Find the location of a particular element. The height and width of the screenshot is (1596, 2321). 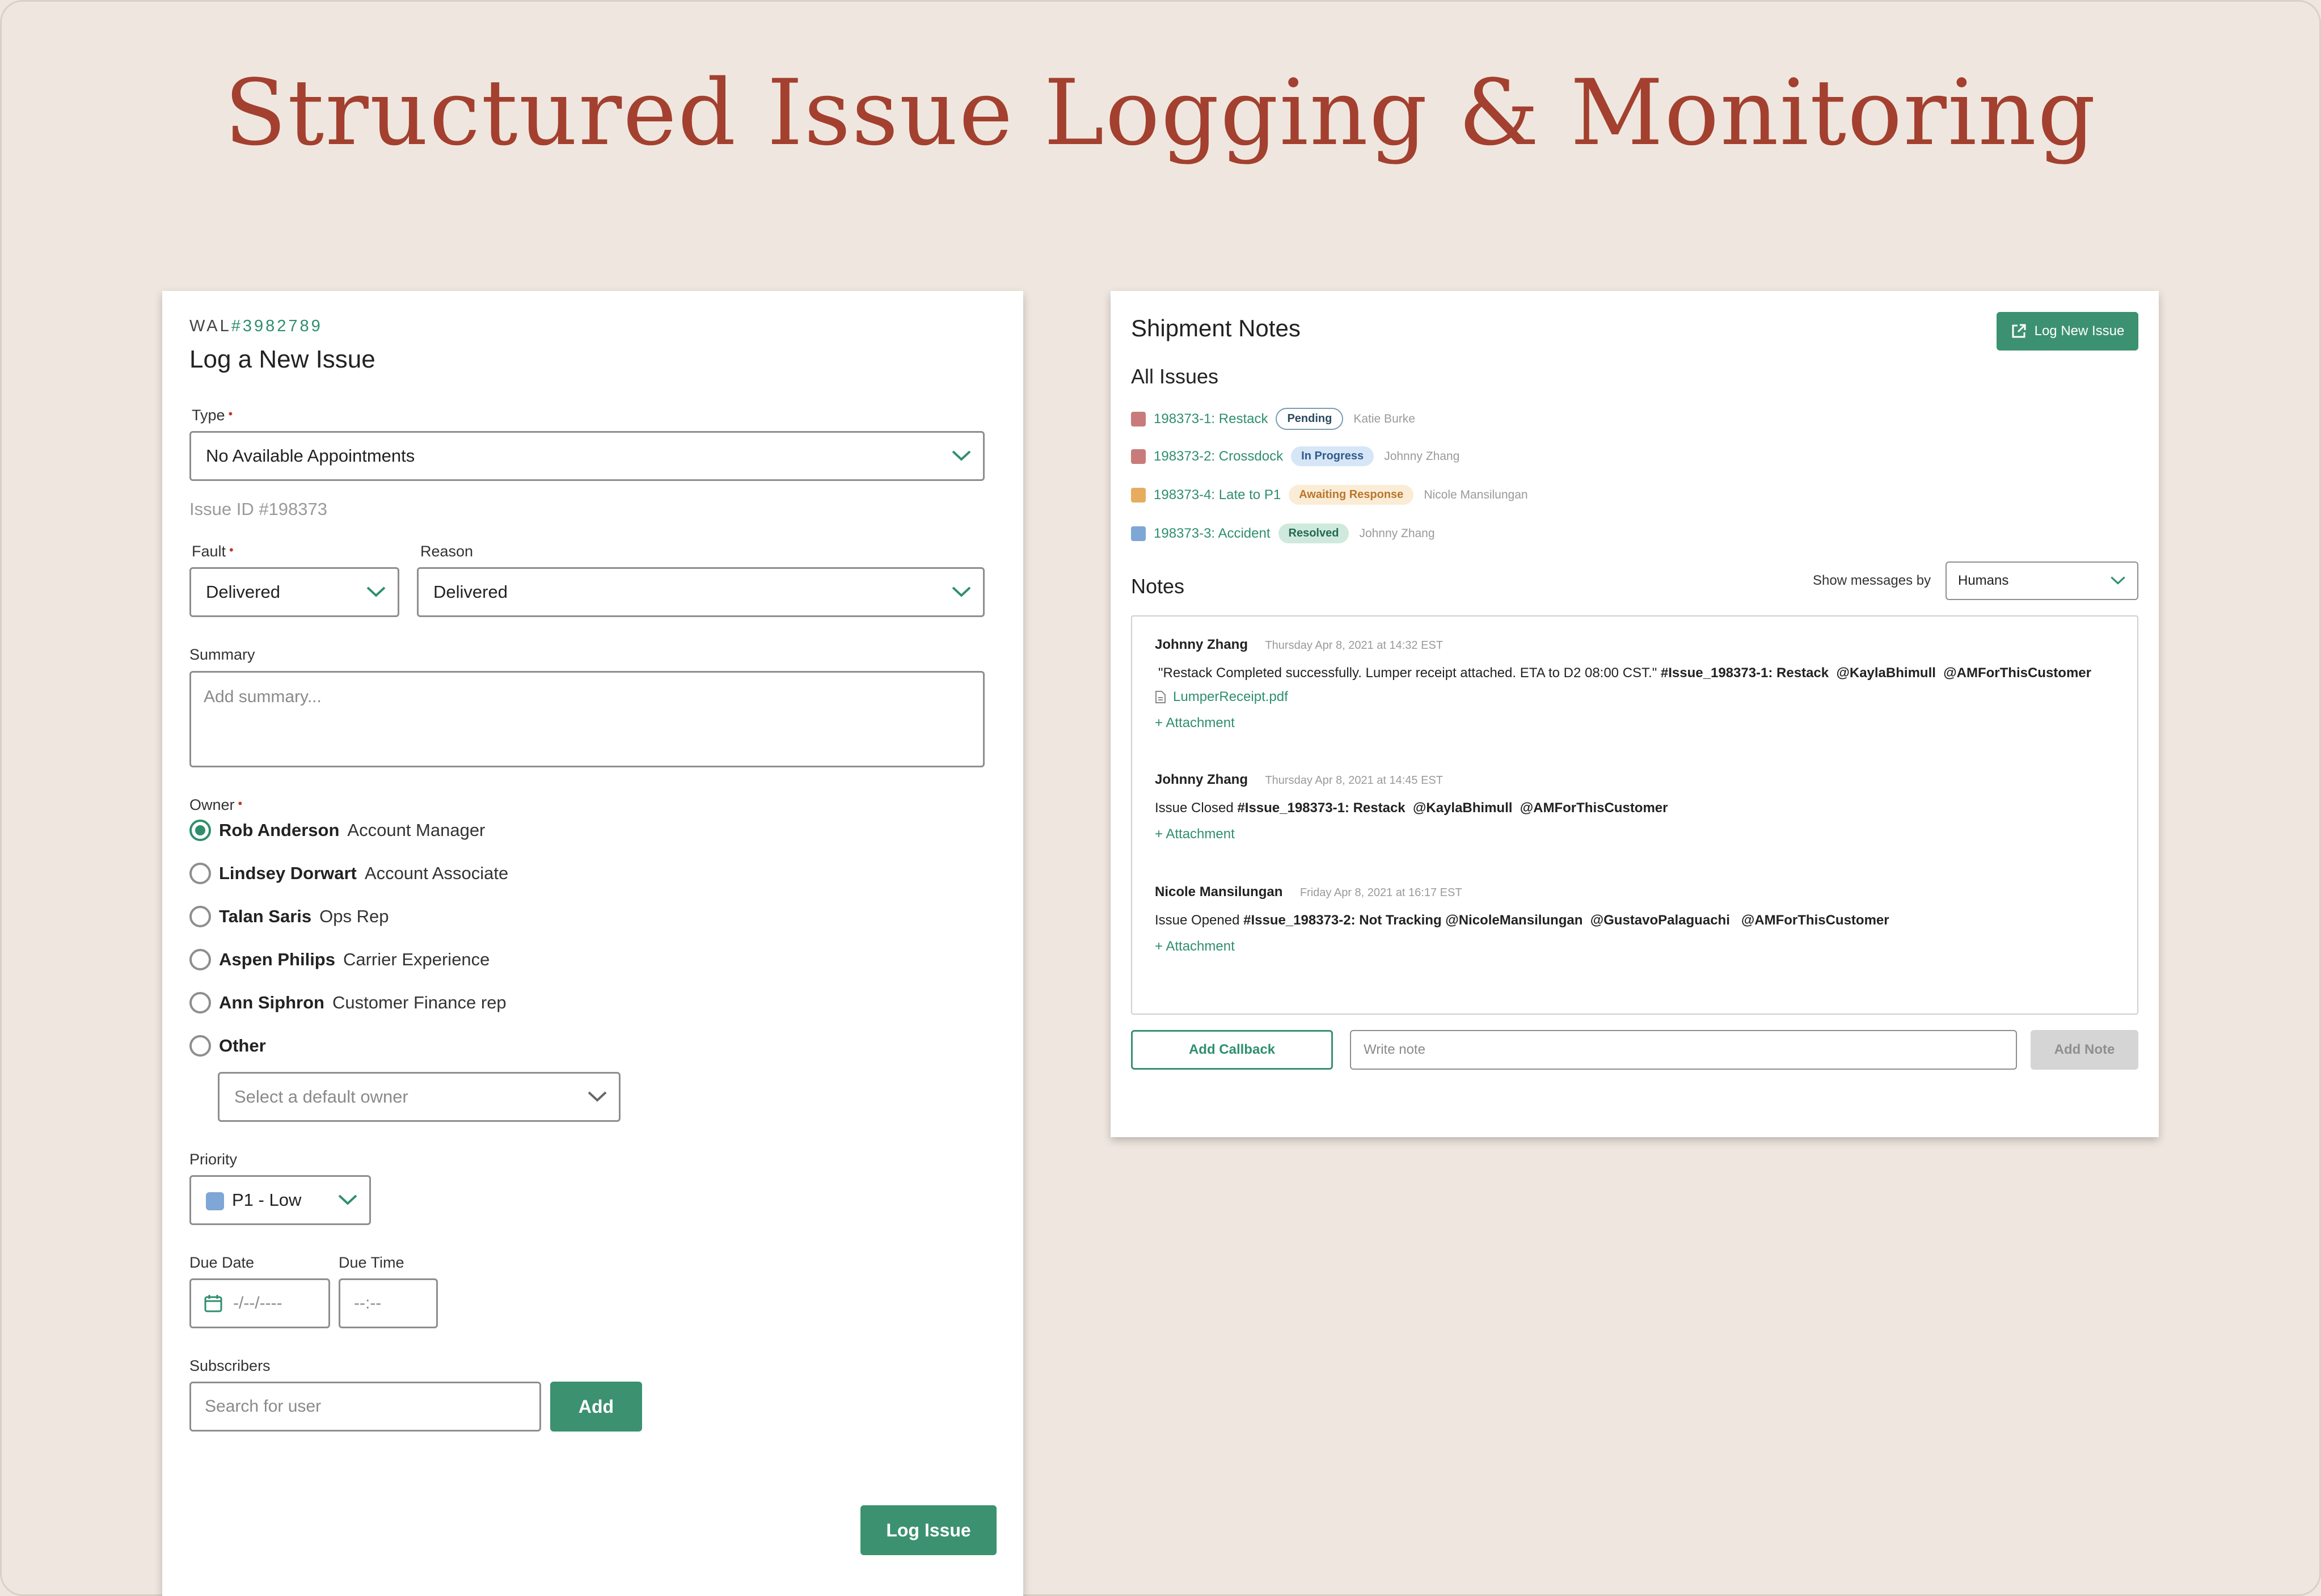

reason-select: Delivered is located at coordinates (701, 592).